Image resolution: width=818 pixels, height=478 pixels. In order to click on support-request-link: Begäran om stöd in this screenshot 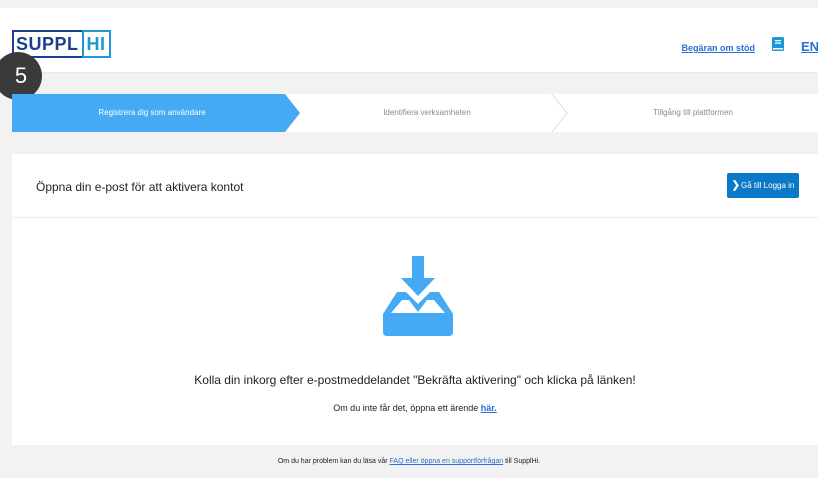, I will do `click(718, 48)`.